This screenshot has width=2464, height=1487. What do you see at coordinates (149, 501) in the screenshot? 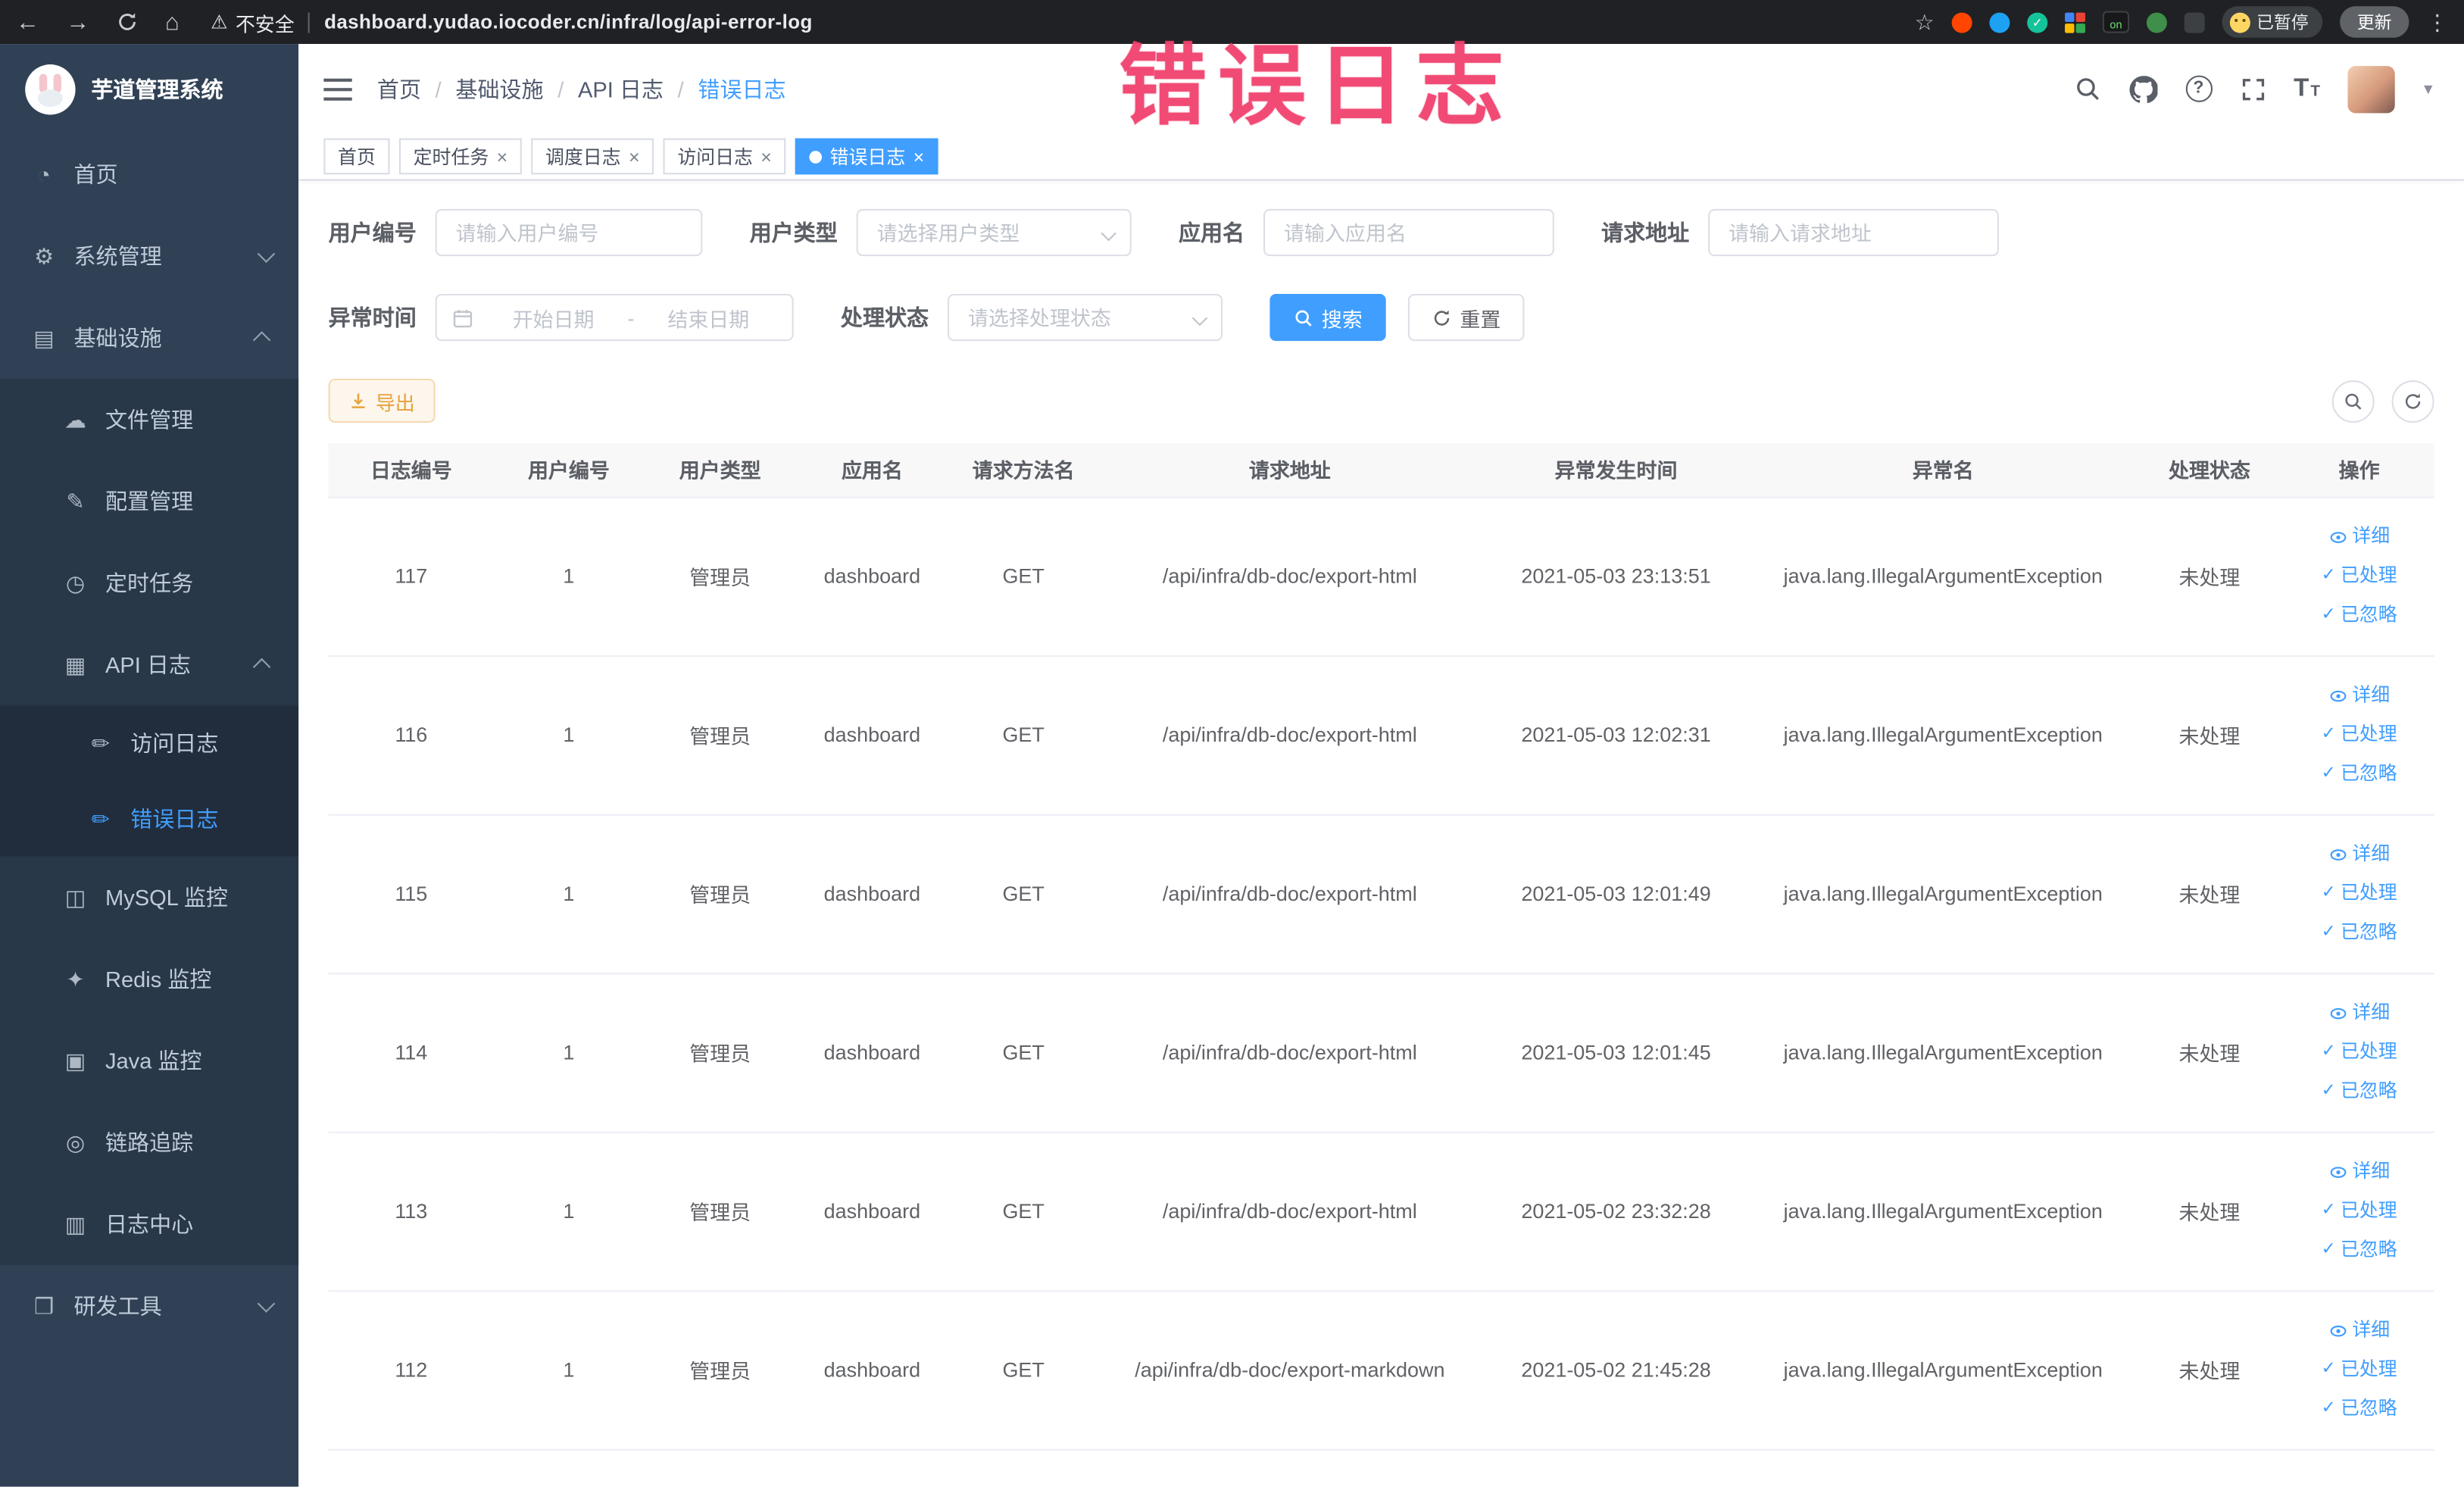
I see `sidebar-item-config-management: ✎ 配置管理` at bounding box center [149, 501].